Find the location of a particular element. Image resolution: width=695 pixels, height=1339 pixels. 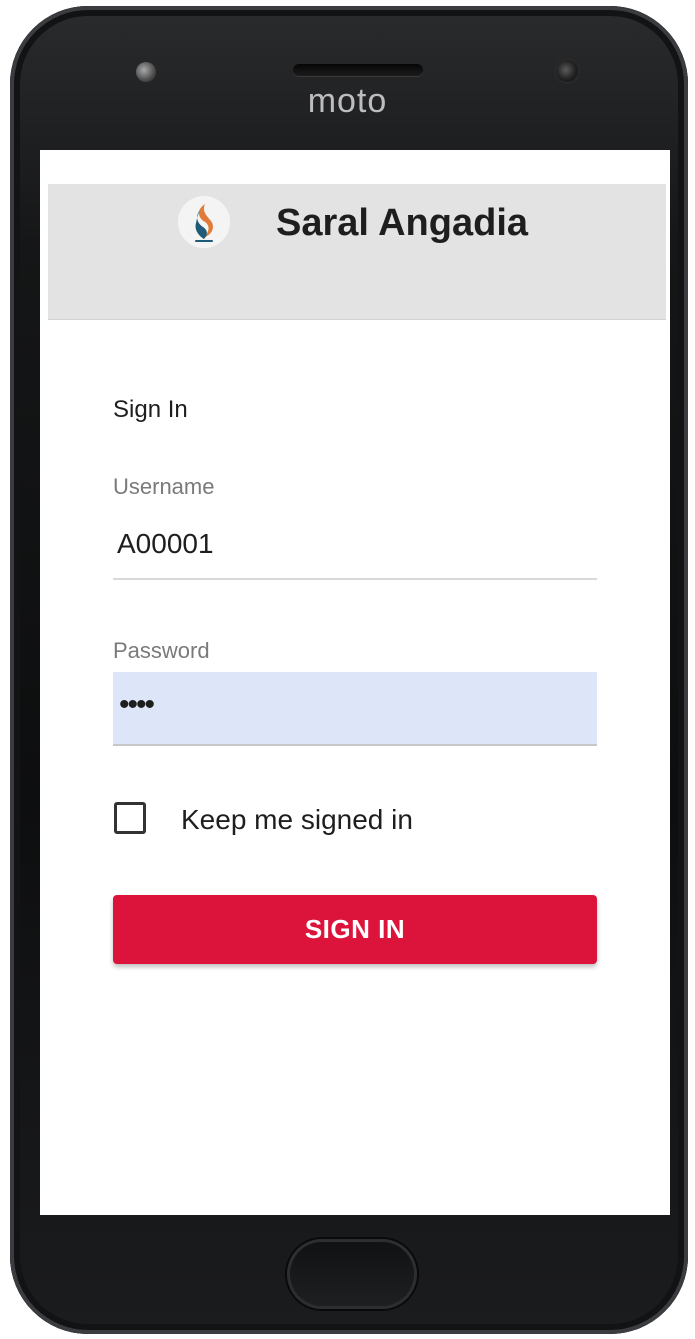

keep-signed-in-label: Keep me signed in is located at coordinates (297, 820).